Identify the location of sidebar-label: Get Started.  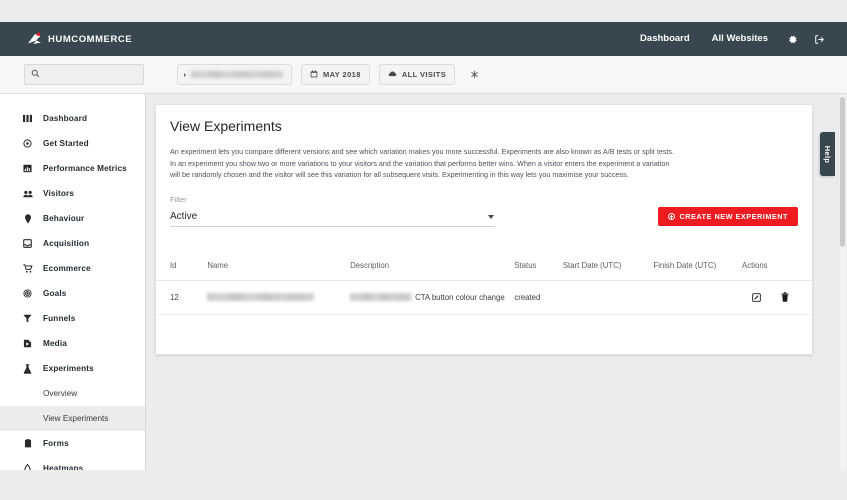
(66, 143).